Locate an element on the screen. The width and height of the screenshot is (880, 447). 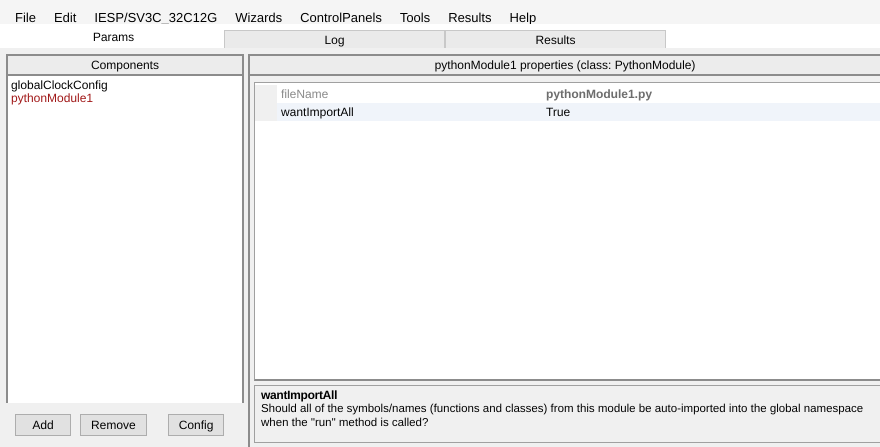
menu-item: Help is located at coordinates (523, 16).